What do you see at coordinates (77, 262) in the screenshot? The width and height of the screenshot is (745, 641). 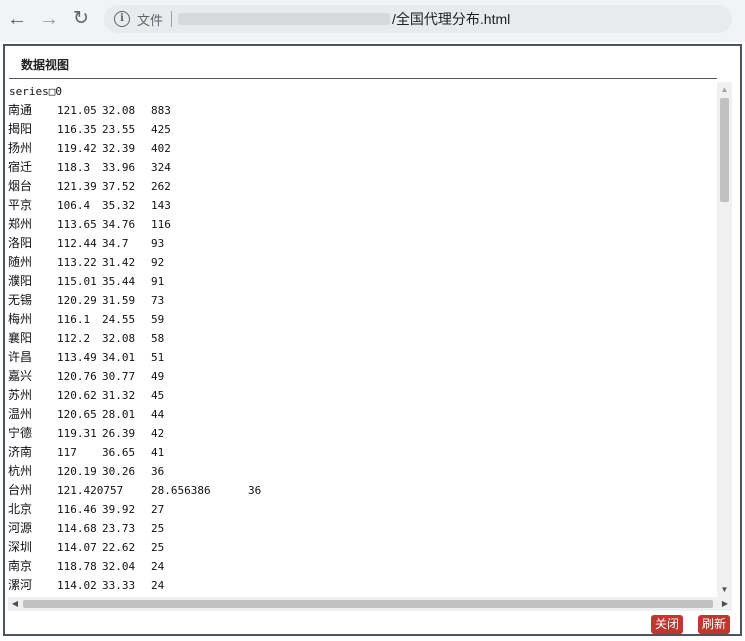 I see `longitude-cell: 113.22` at bounding box center [77, 262].